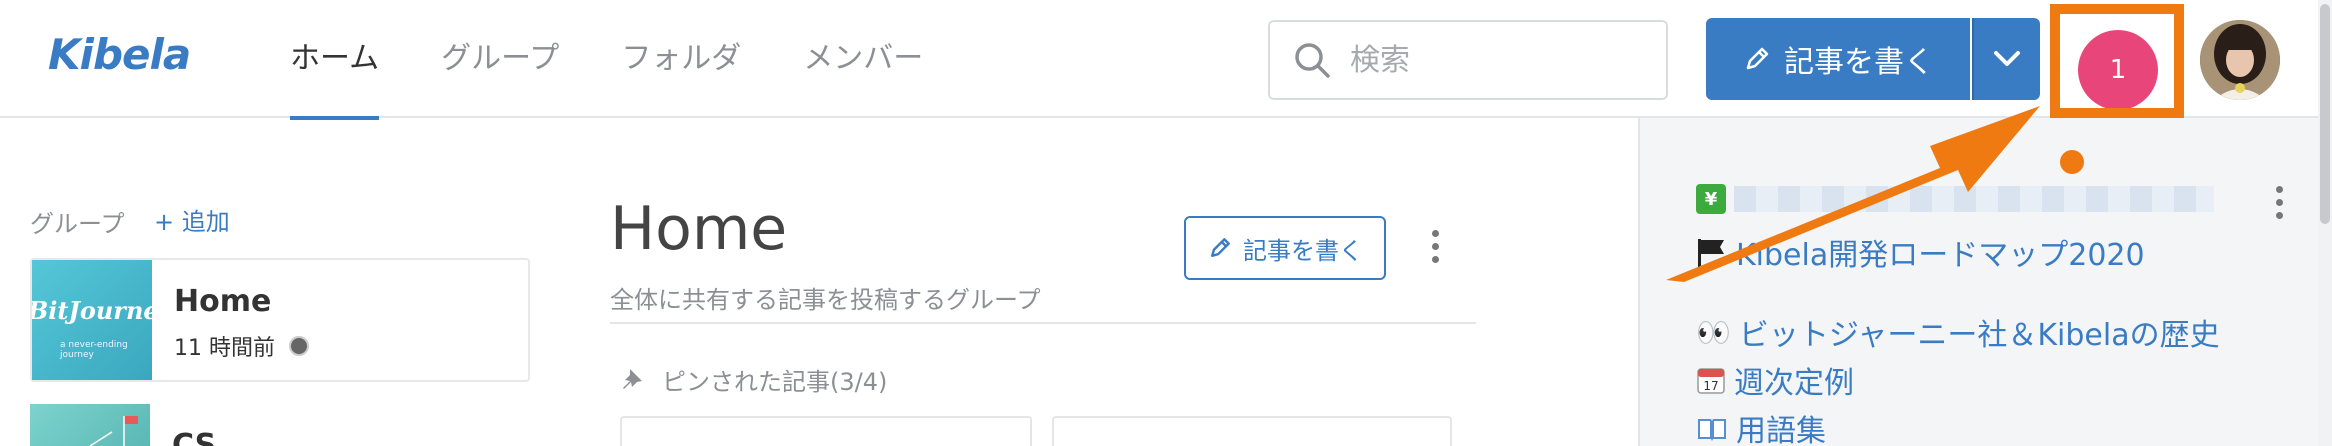  I want to click on main-nav: ホーム グループ フォルダ メンバー, so click(637, 60).